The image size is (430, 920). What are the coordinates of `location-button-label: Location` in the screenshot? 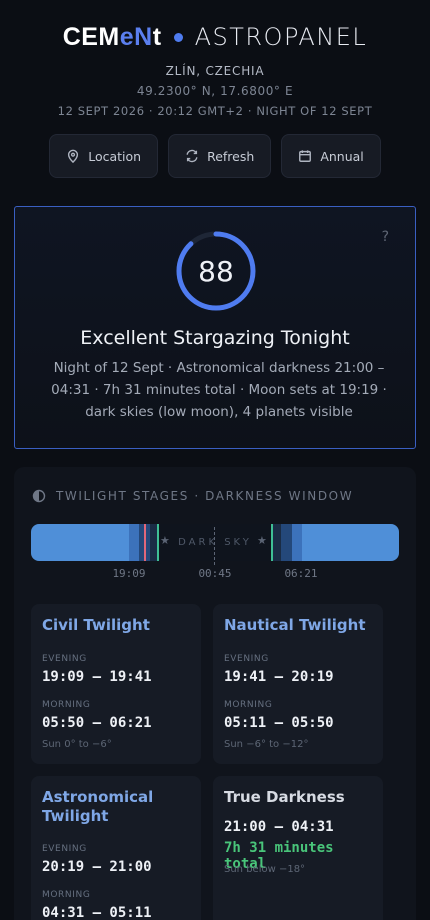 It's located at (115, 156).